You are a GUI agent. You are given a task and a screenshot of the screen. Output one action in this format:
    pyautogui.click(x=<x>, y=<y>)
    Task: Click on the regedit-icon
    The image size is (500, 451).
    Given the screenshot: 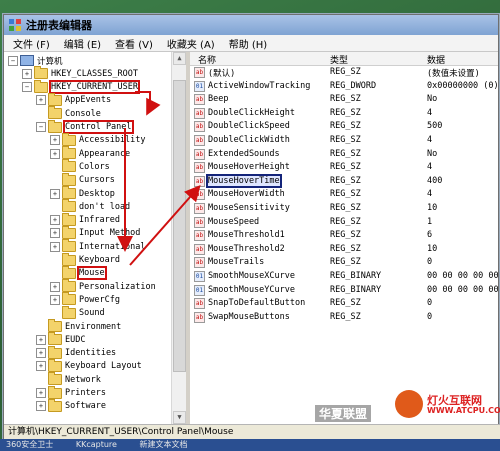 What is the action you would take?
    pyautogui.click(x=15, y=25)
    